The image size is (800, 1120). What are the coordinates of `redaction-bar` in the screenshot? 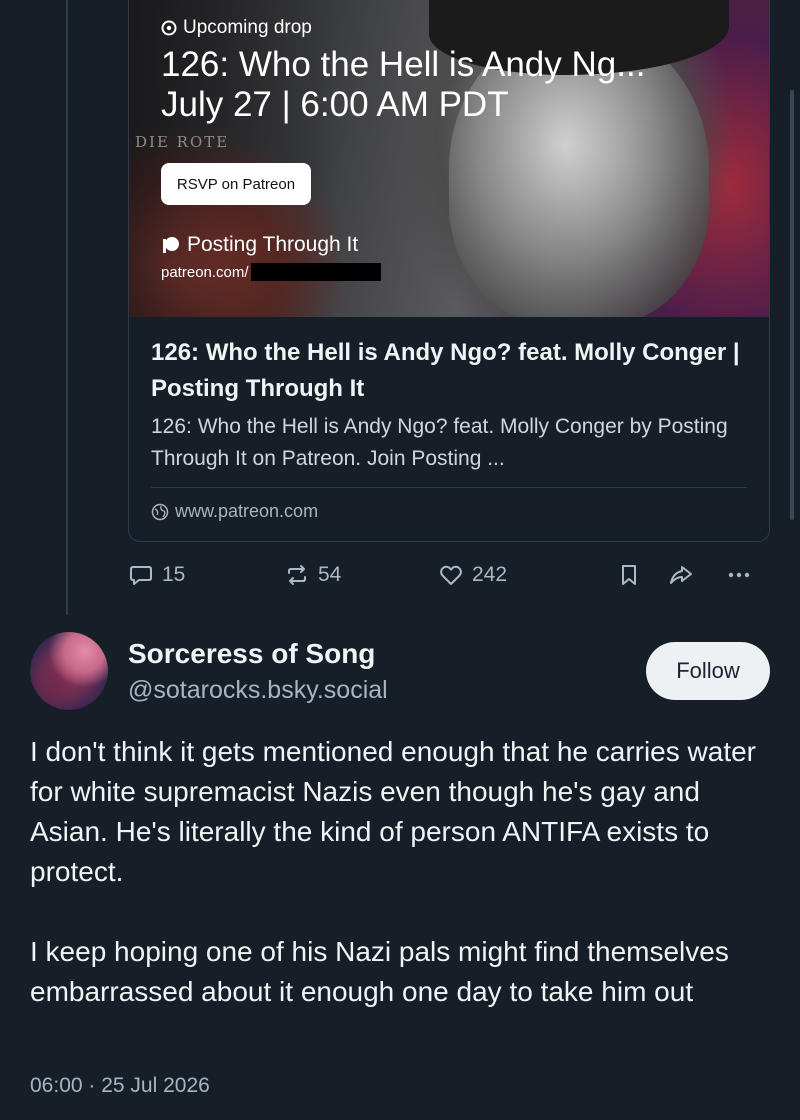 It's located at (315, 272).